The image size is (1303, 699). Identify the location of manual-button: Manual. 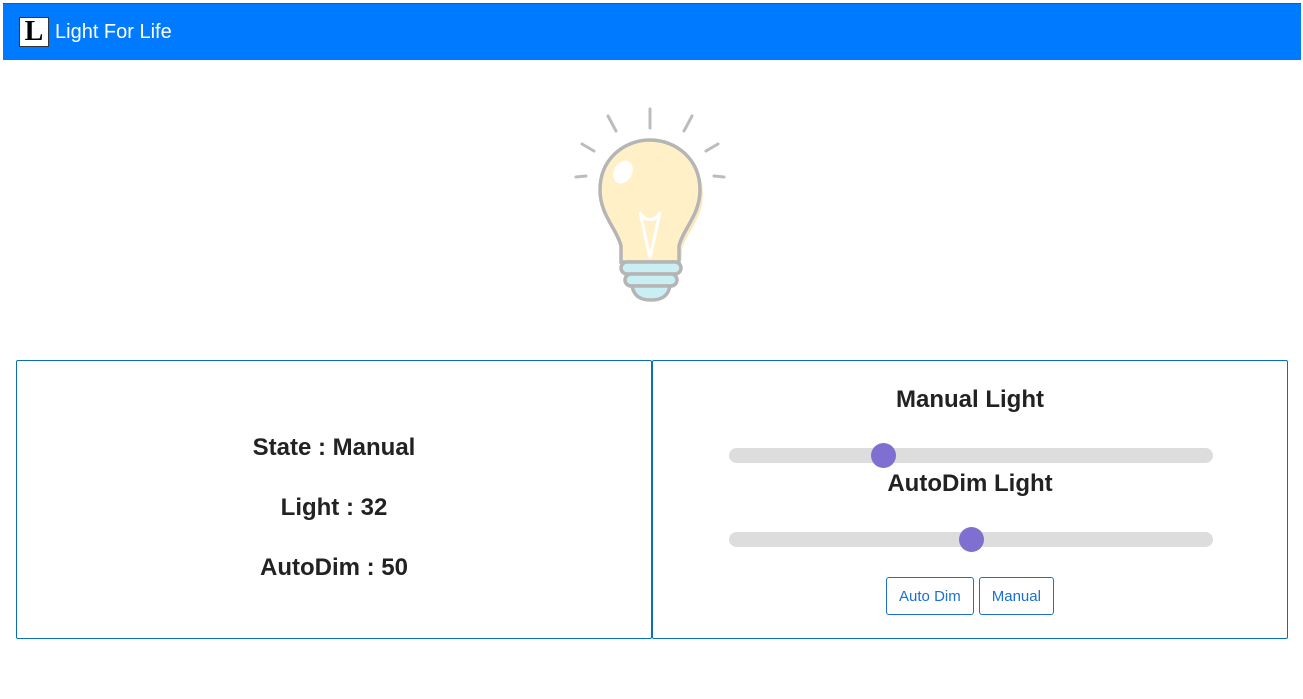
(1016, 596).